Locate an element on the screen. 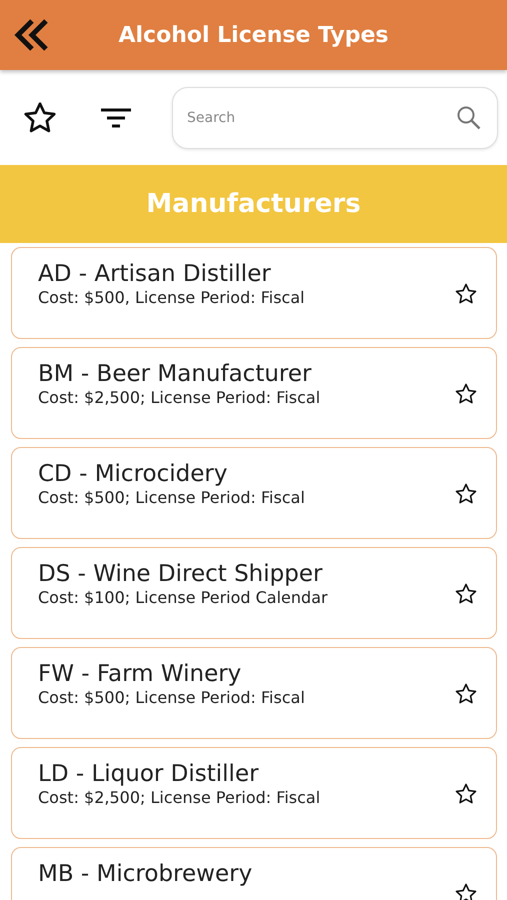 The height and width of the screenshot is (900, 507). license-card: FW - Farm Winery Cost: $500; License Period: Fiscal is located at coordinates (254, 693).